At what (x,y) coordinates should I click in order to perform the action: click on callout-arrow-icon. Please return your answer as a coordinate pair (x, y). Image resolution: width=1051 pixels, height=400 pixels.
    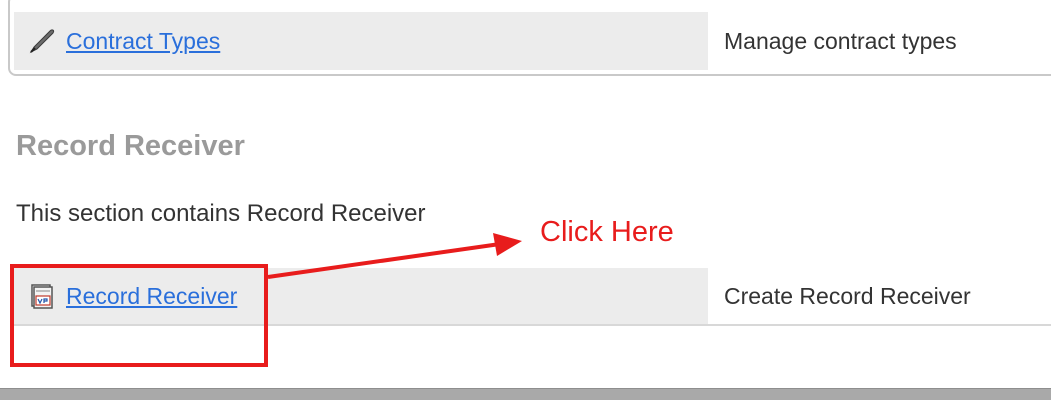
    Looking at the image, I should click on (394, 256).